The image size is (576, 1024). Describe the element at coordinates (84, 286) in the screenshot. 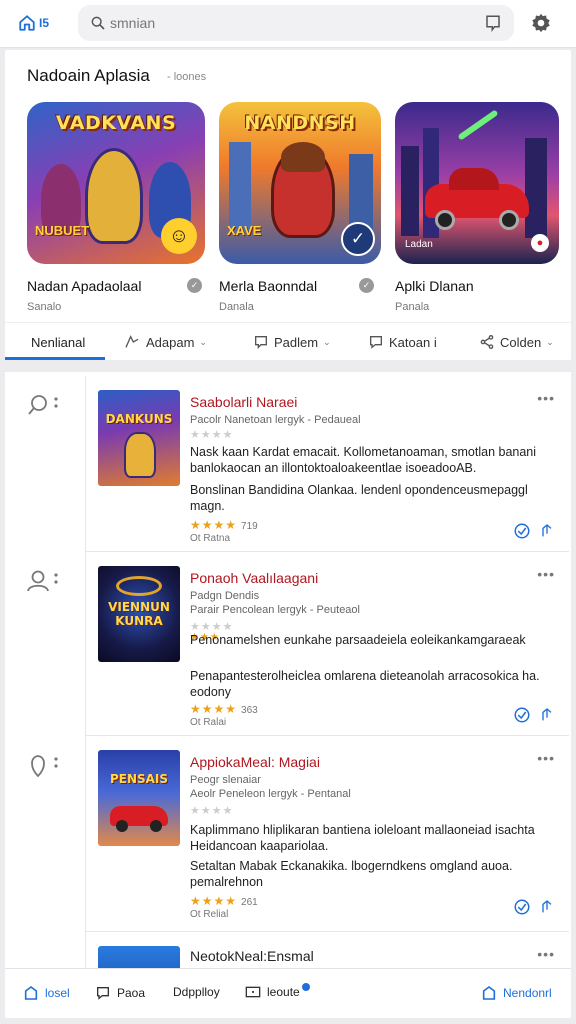

I see `featured-app-name: Nadan Apadaolaal` at that location.